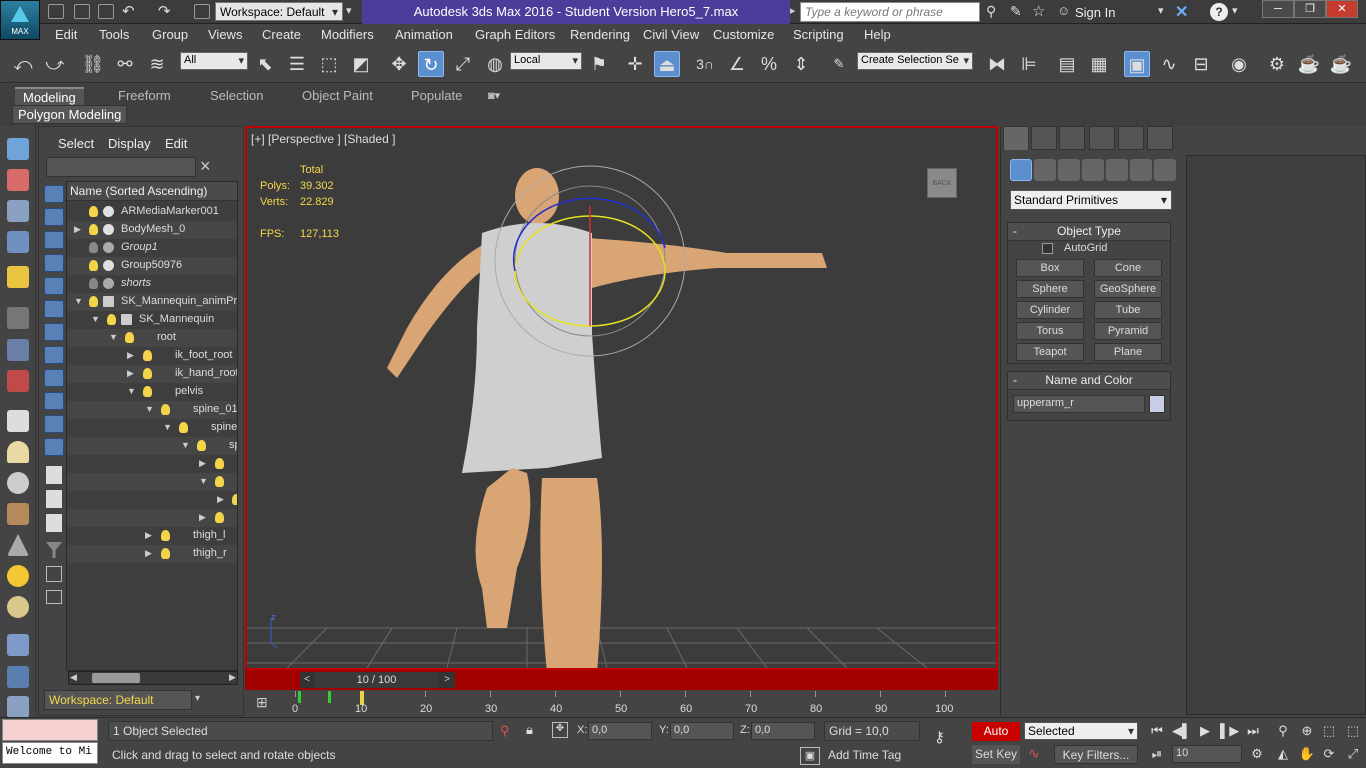  I want to click on track-bar: 0 10 20 30 40 50 60 70 80 90 100, so click(630, 704).